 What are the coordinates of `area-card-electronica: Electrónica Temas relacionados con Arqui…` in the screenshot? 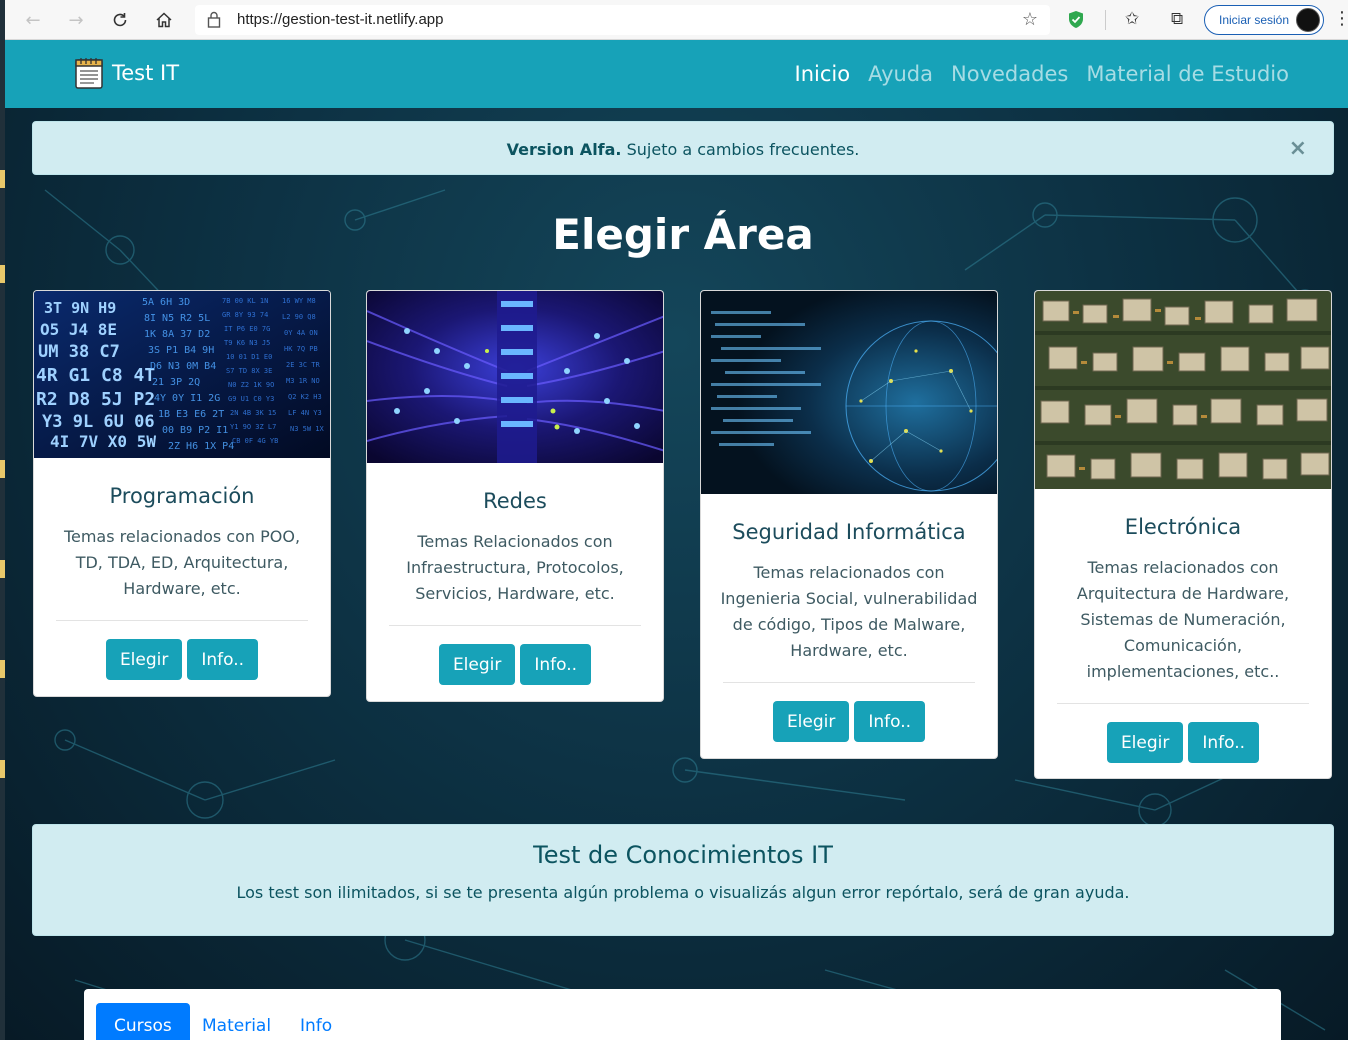 It's located at (1183, 534).